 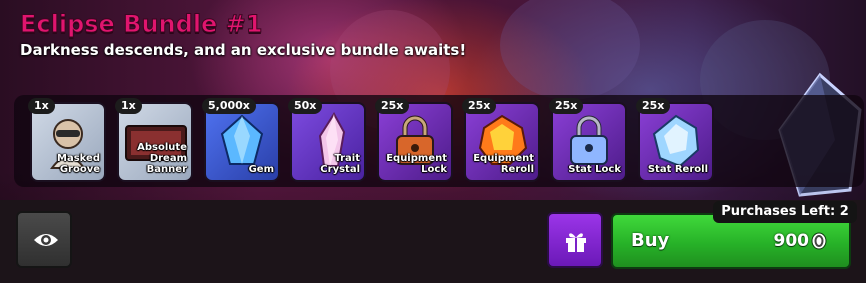 I want to click on purchases-left-badge: Purchases Left: 2, so click(x=785, y=212).